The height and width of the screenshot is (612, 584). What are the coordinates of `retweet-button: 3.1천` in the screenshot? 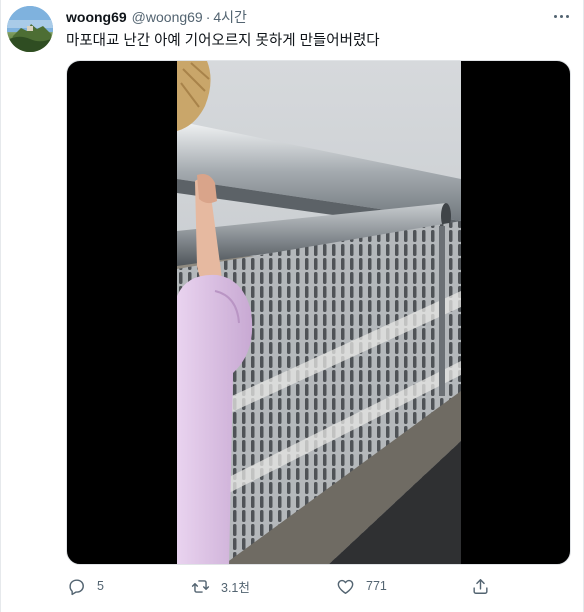 It's located at (220, 586).